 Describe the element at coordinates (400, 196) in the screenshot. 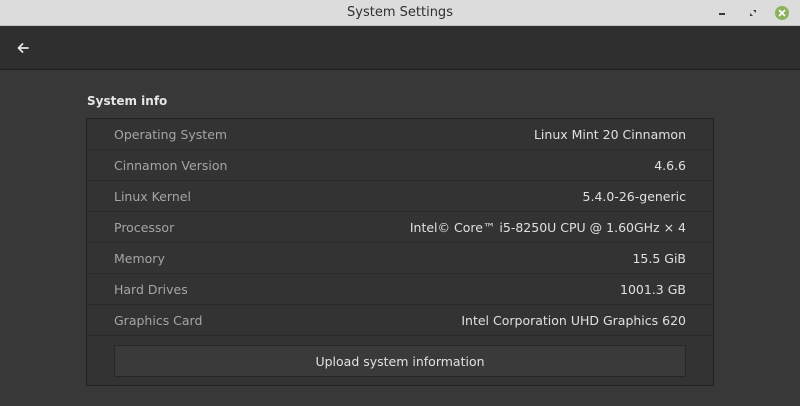

I see `info-row-linux-kernel: Linux Kernel 5.4.0-26-generic` at that location.